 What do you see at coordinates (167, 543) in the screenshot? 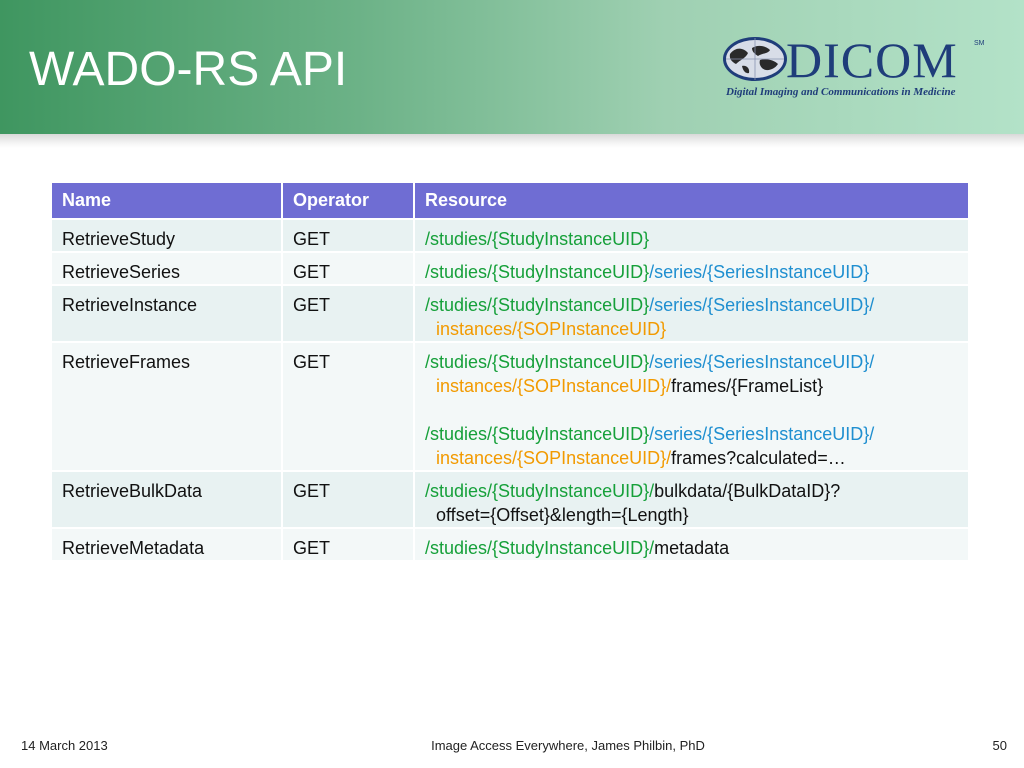
I see `cell-name: RetrieveMetadata` at bounding box center [167, 543].